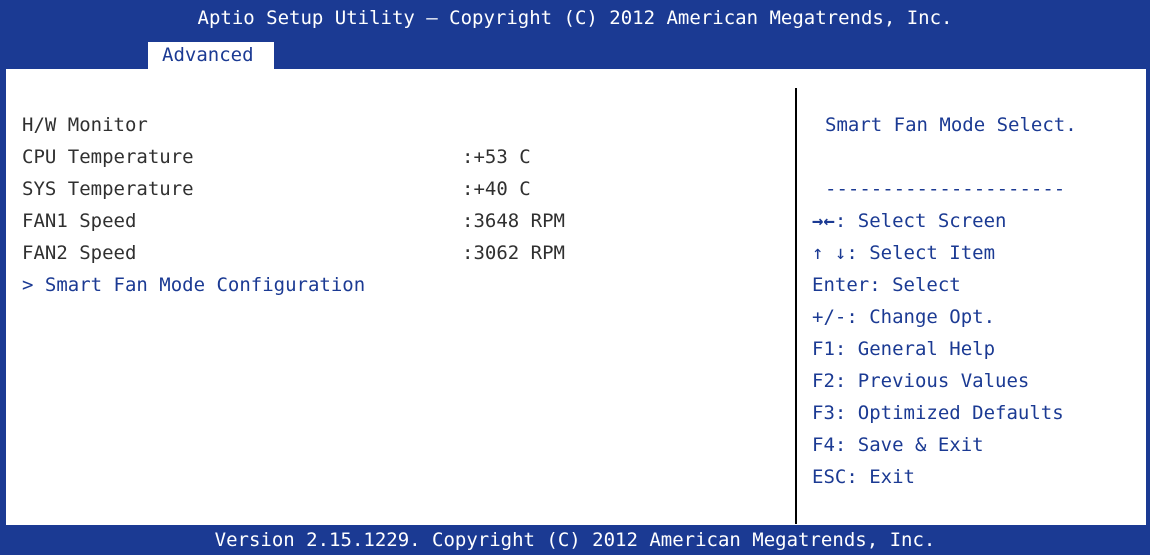 Image resolution: width=1150 pixels, height=555 pixels. I want to click on fan1-speed-value: :3648 RPM, so click(513, 221).